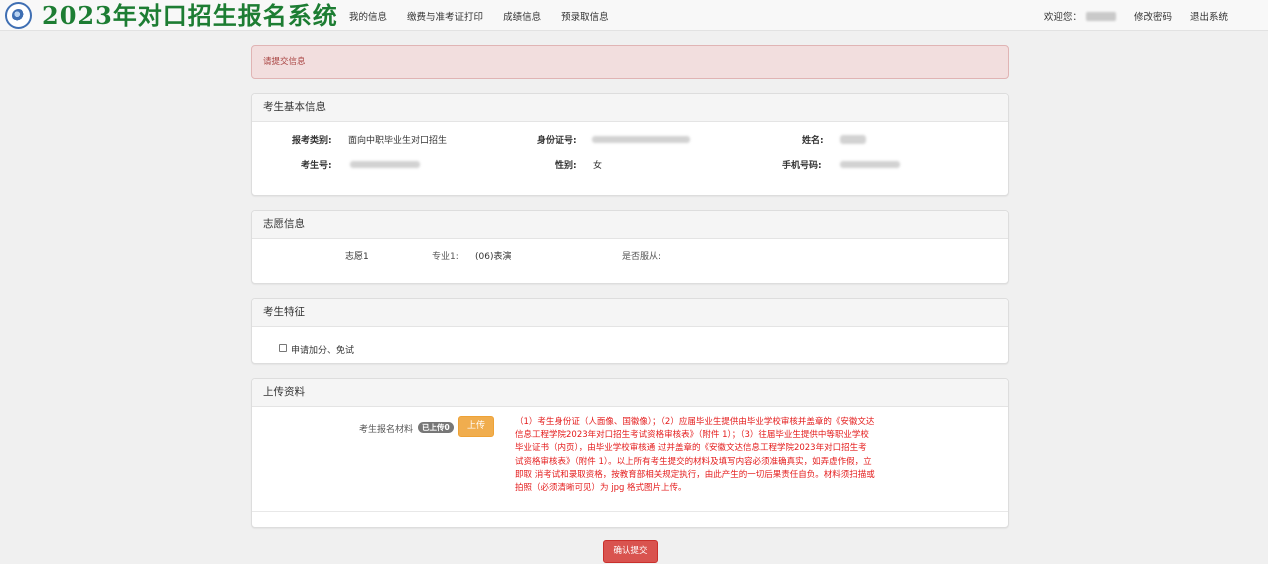 This screenshot has height=564, width=1268. I want to click on major-value: (06)表演, so click(493, 257).